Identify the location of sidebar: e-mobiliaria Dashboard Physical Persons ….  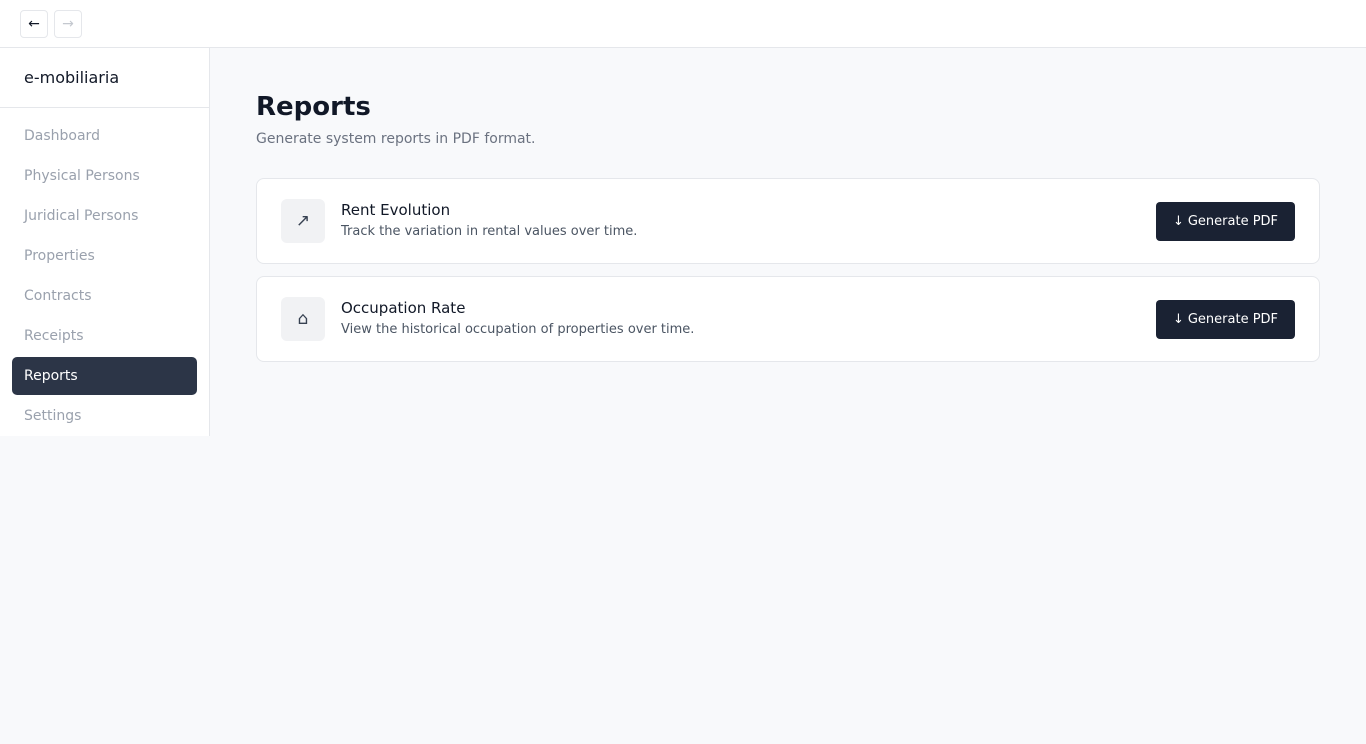
(105, 242).